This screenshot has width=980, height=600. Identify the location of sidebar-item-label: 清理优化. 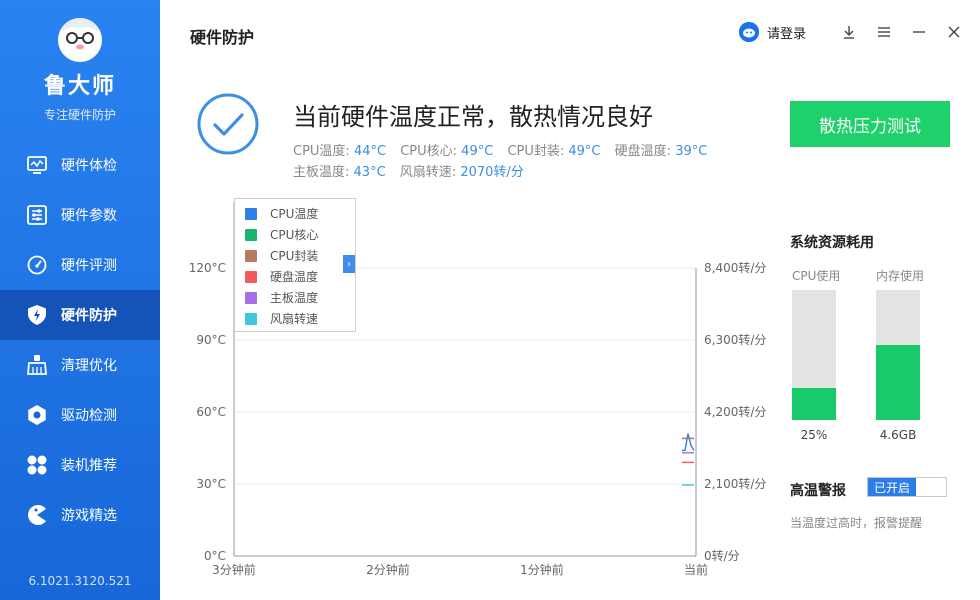
(89, 366).